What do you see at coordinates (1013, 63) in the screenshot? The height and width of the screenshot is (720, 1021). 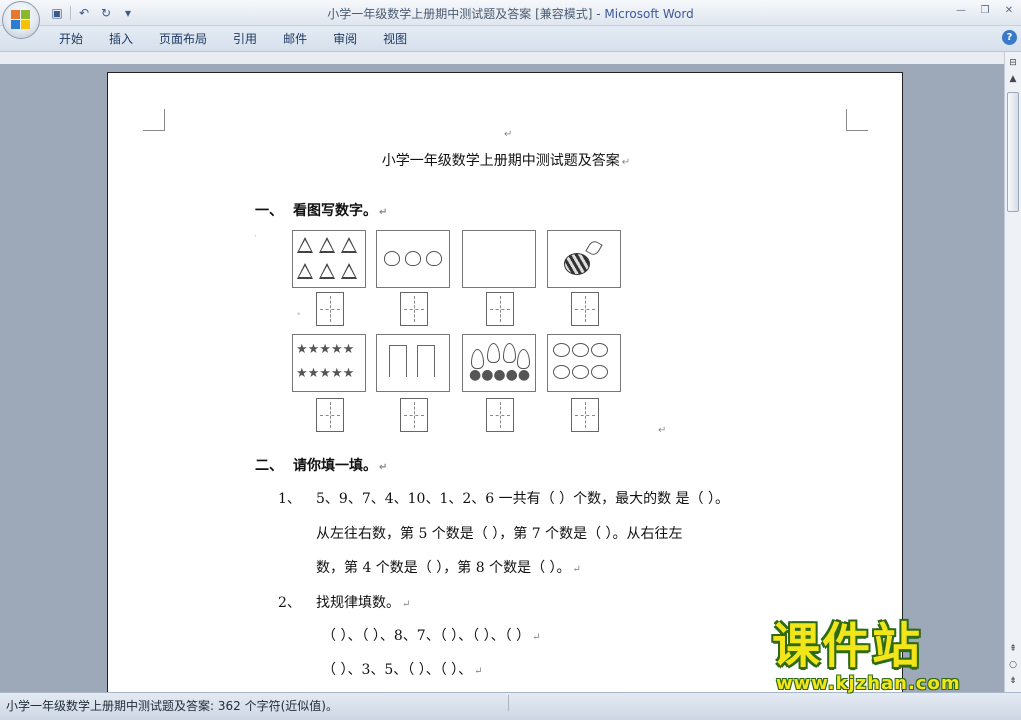 I see `ruler-toggle-icon: ⊟` at bounding box center [1013, 63].